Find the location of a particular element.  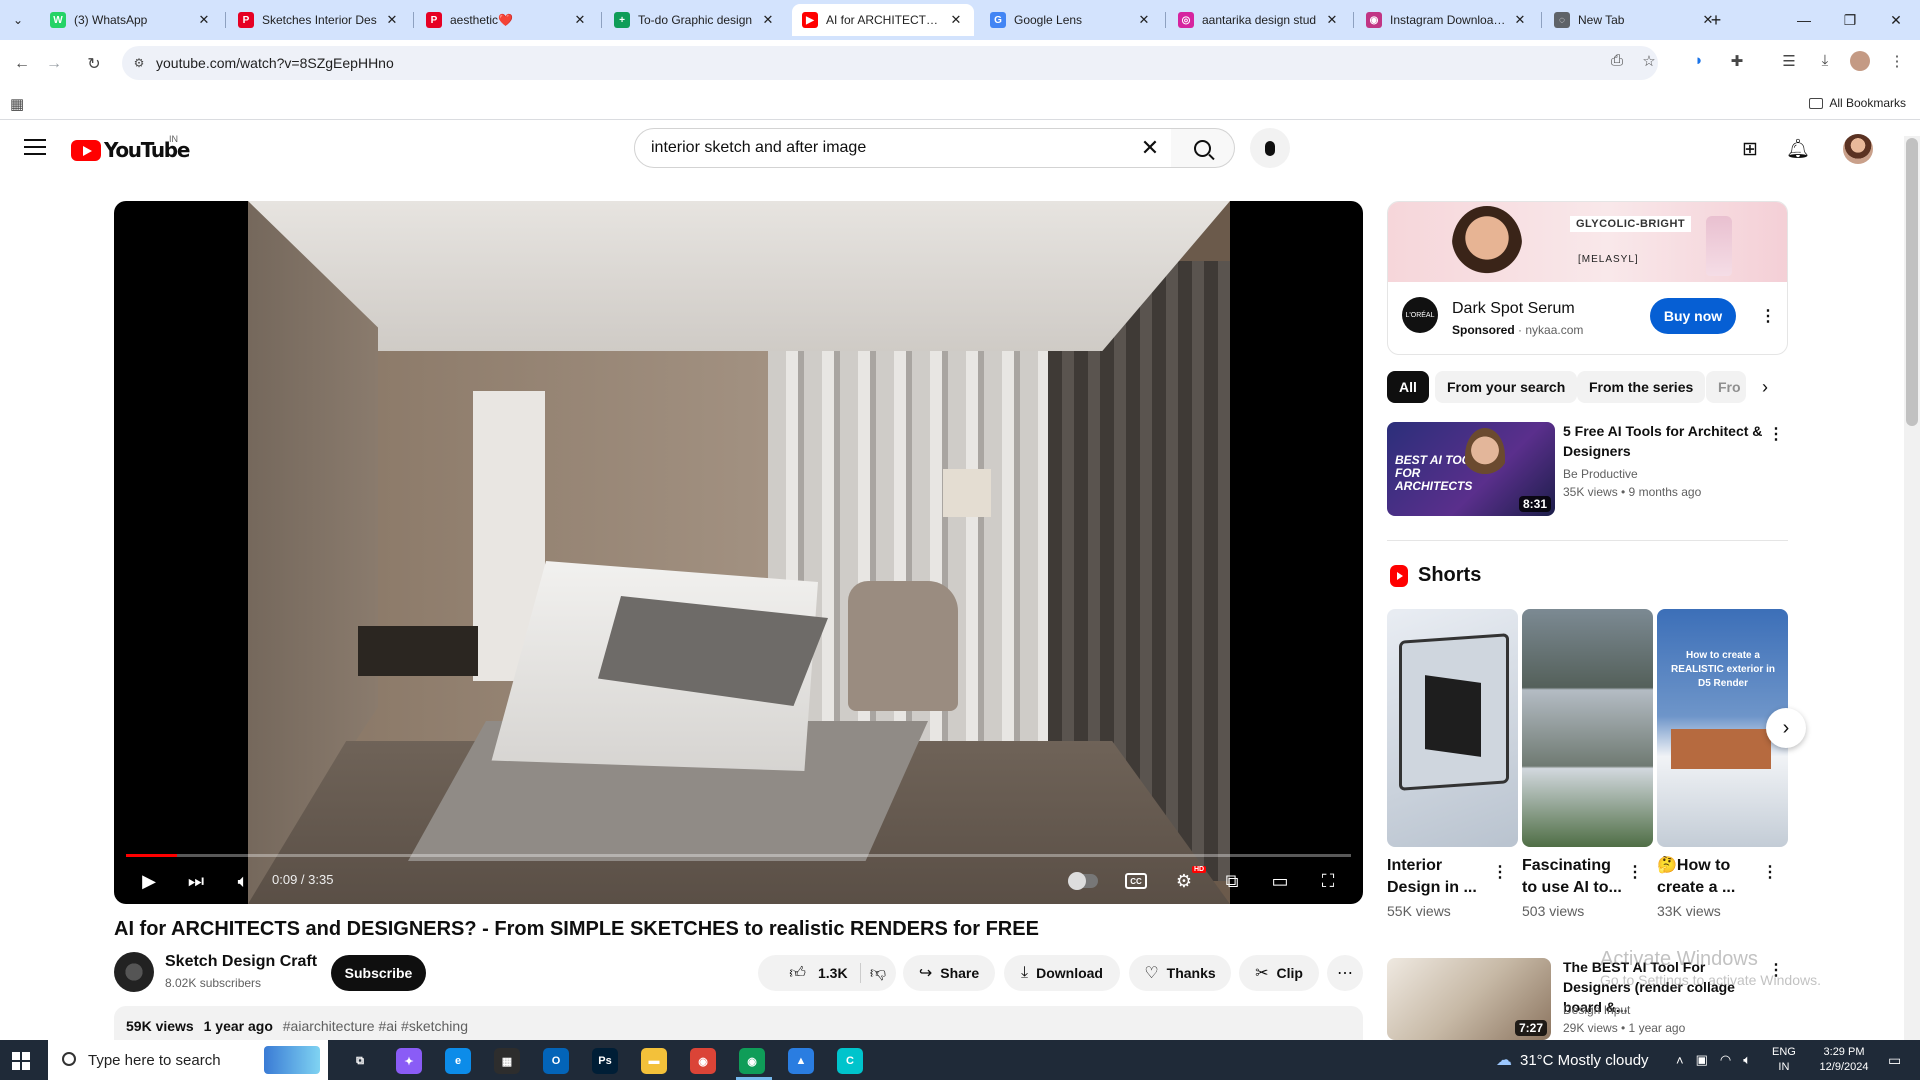

browser-tab: + To-do Graphic design ✕ is located at coordinates (695, 20).